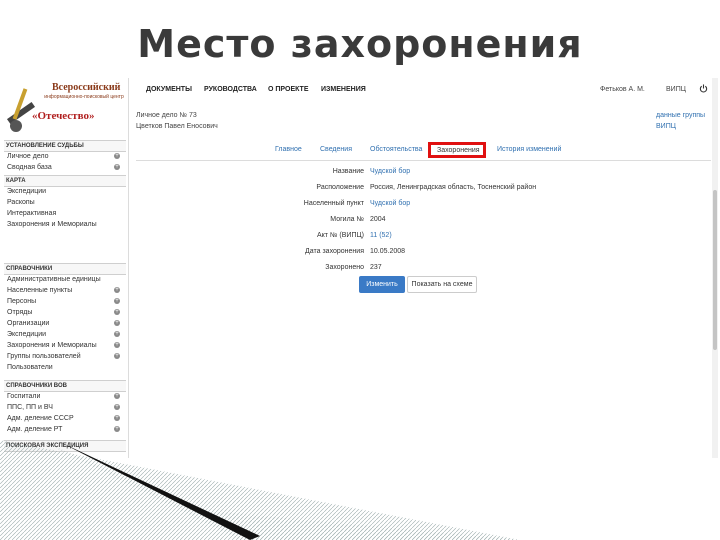 Image resolution: width=720 pixels, height=540 pixels. Describe the element at coordinates (288, 149) in the screenshot. I see `tab-main: Главное` at that location.